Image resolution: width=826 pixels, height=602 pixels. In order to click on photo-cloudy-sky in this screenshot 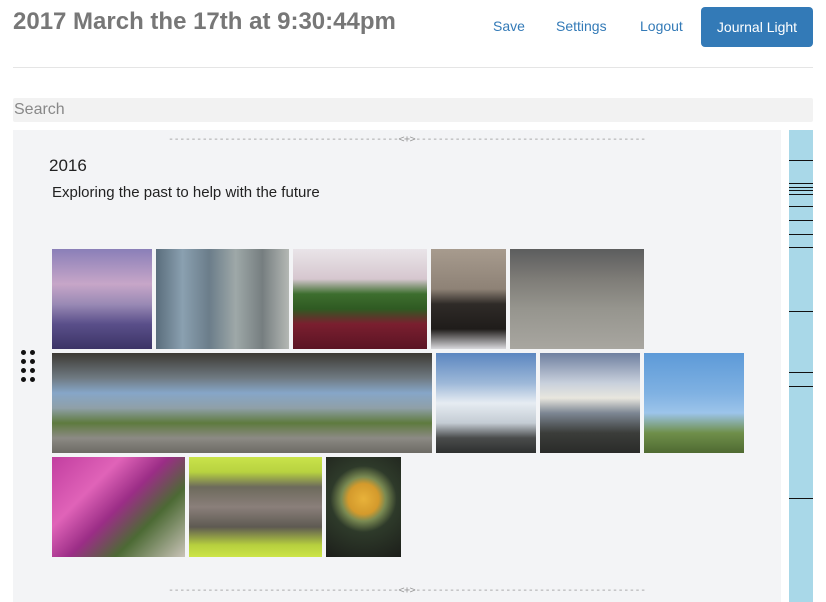, I will do `click(486, 403)`.